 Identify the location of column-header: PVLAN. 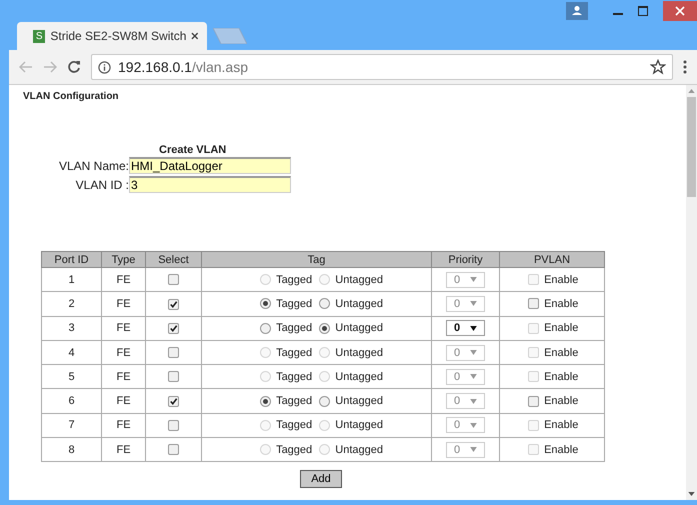
(552, 260).